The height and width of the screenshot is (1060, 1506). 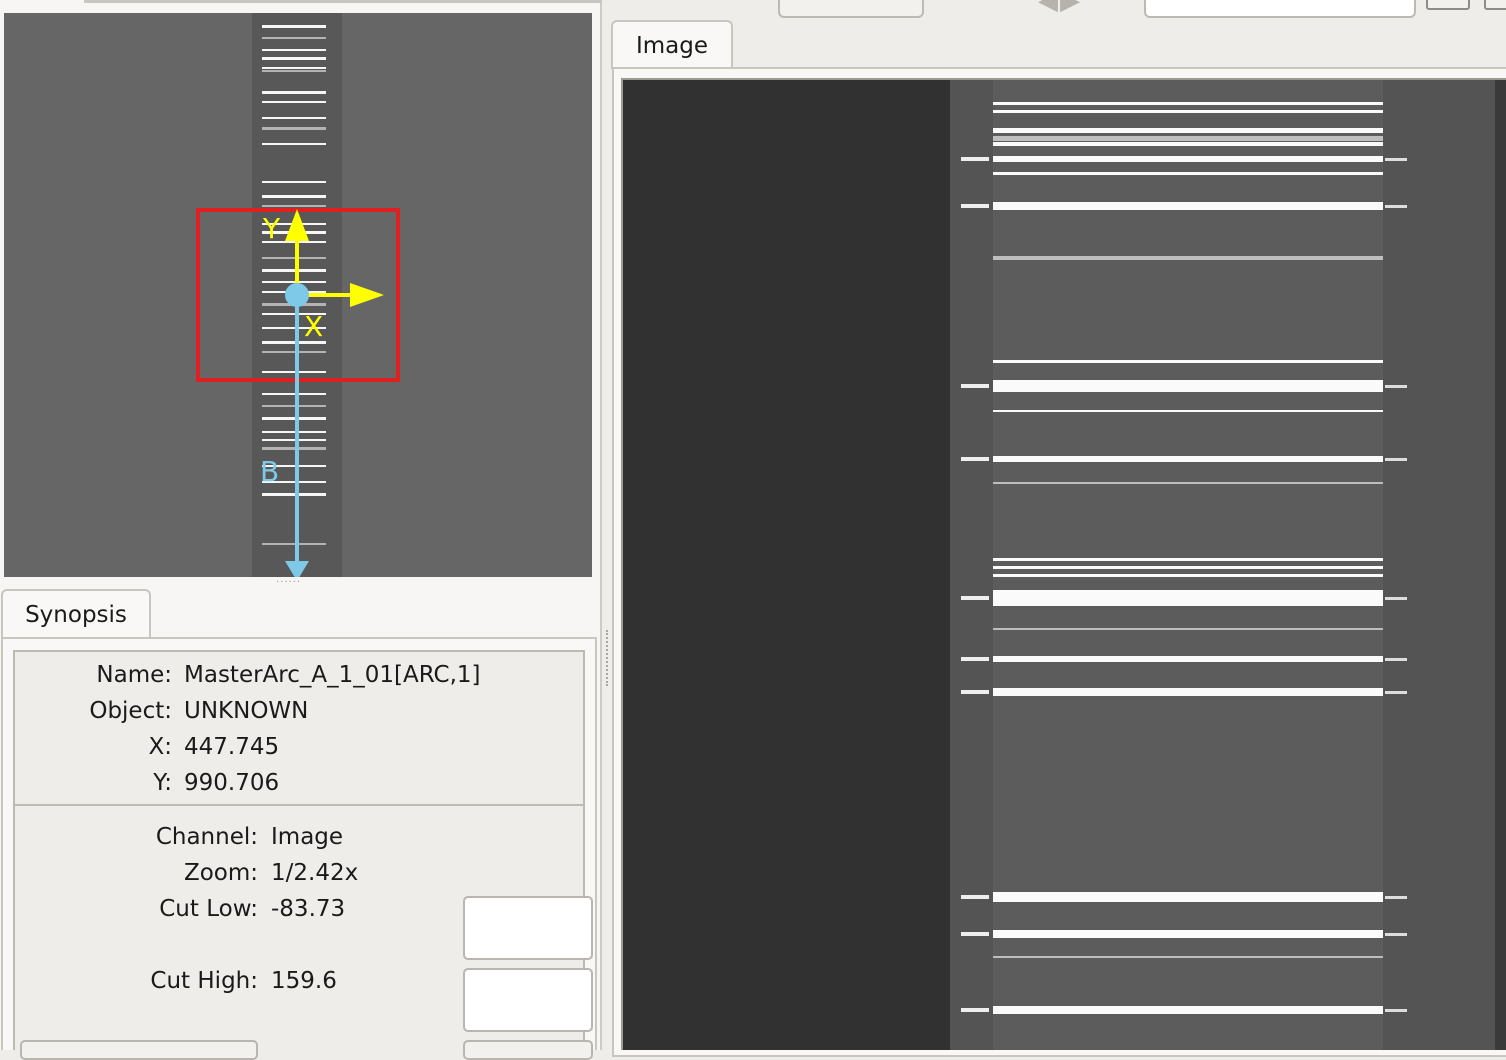 I want to click on pane-splitter-grip, so click(x=607, y=658).